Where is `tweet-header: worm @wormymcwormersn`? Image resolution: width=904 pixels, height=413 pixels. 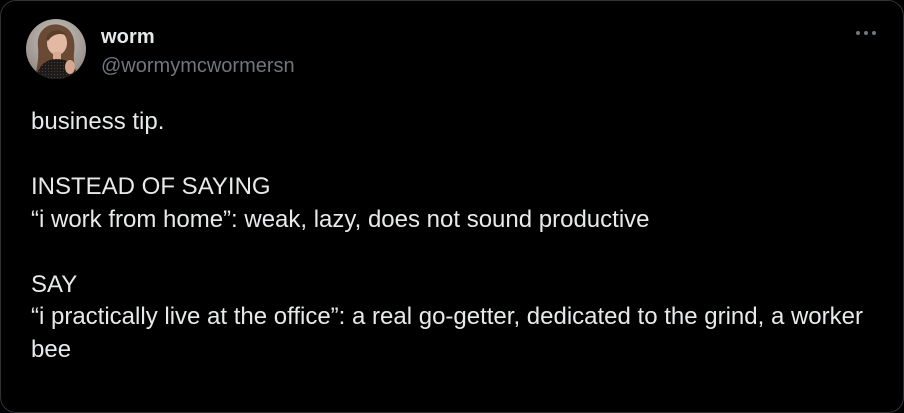
tweet-header: worm @wormymcwormersn is located at coordinates (160, 51).